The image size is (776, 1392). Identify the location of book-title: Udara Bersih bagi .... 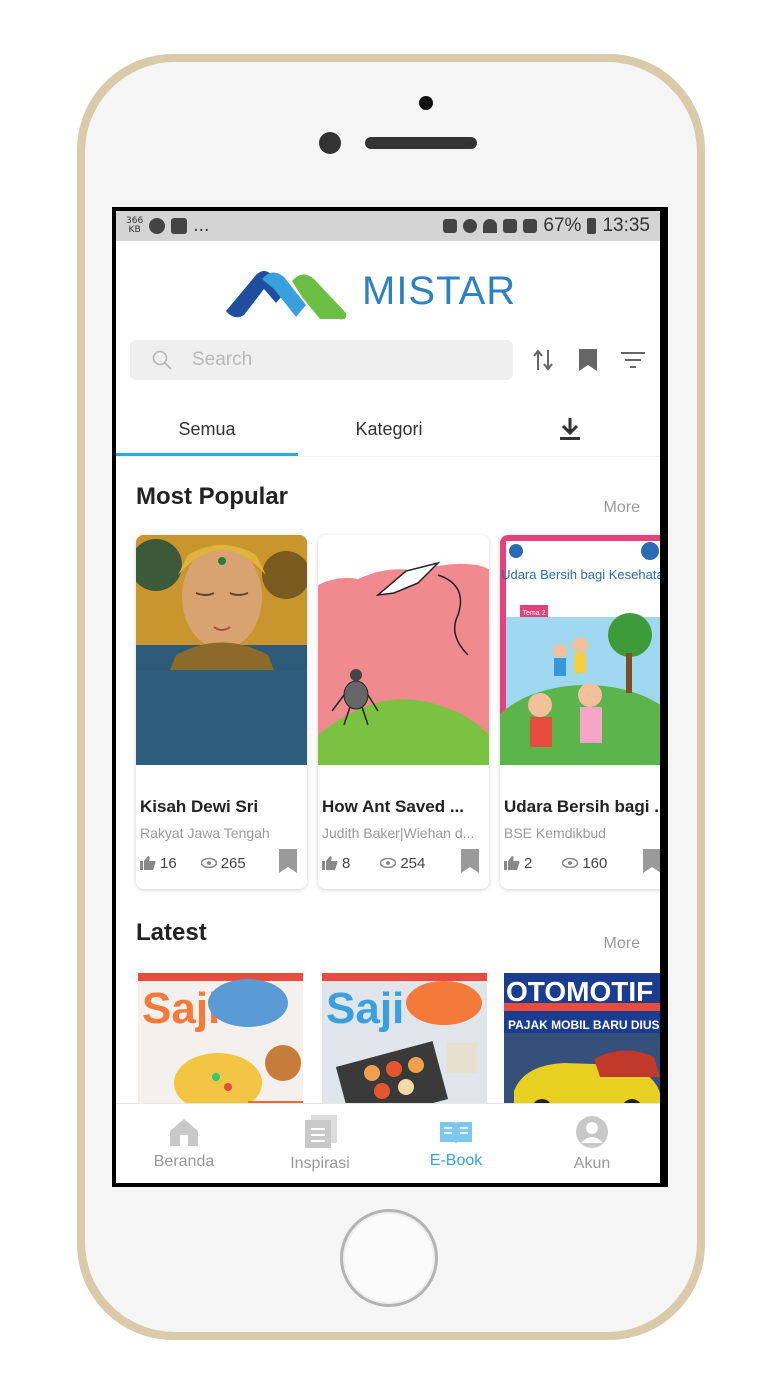
(582, 806).